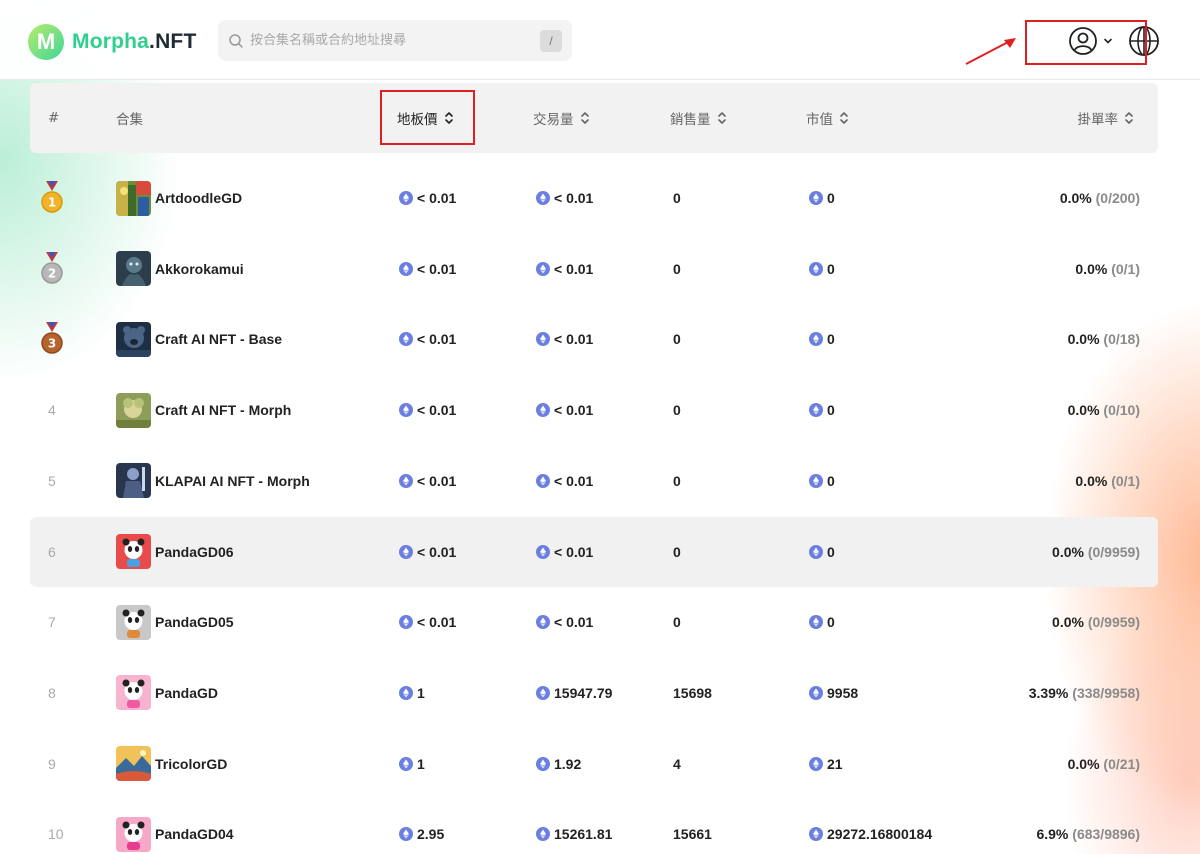 Image resolution: width=1200 pixels, height=854 pixels. Describe the element at coordinates (583, 834) in the screenshot. I see `volume-value: 15261.81` at that location.